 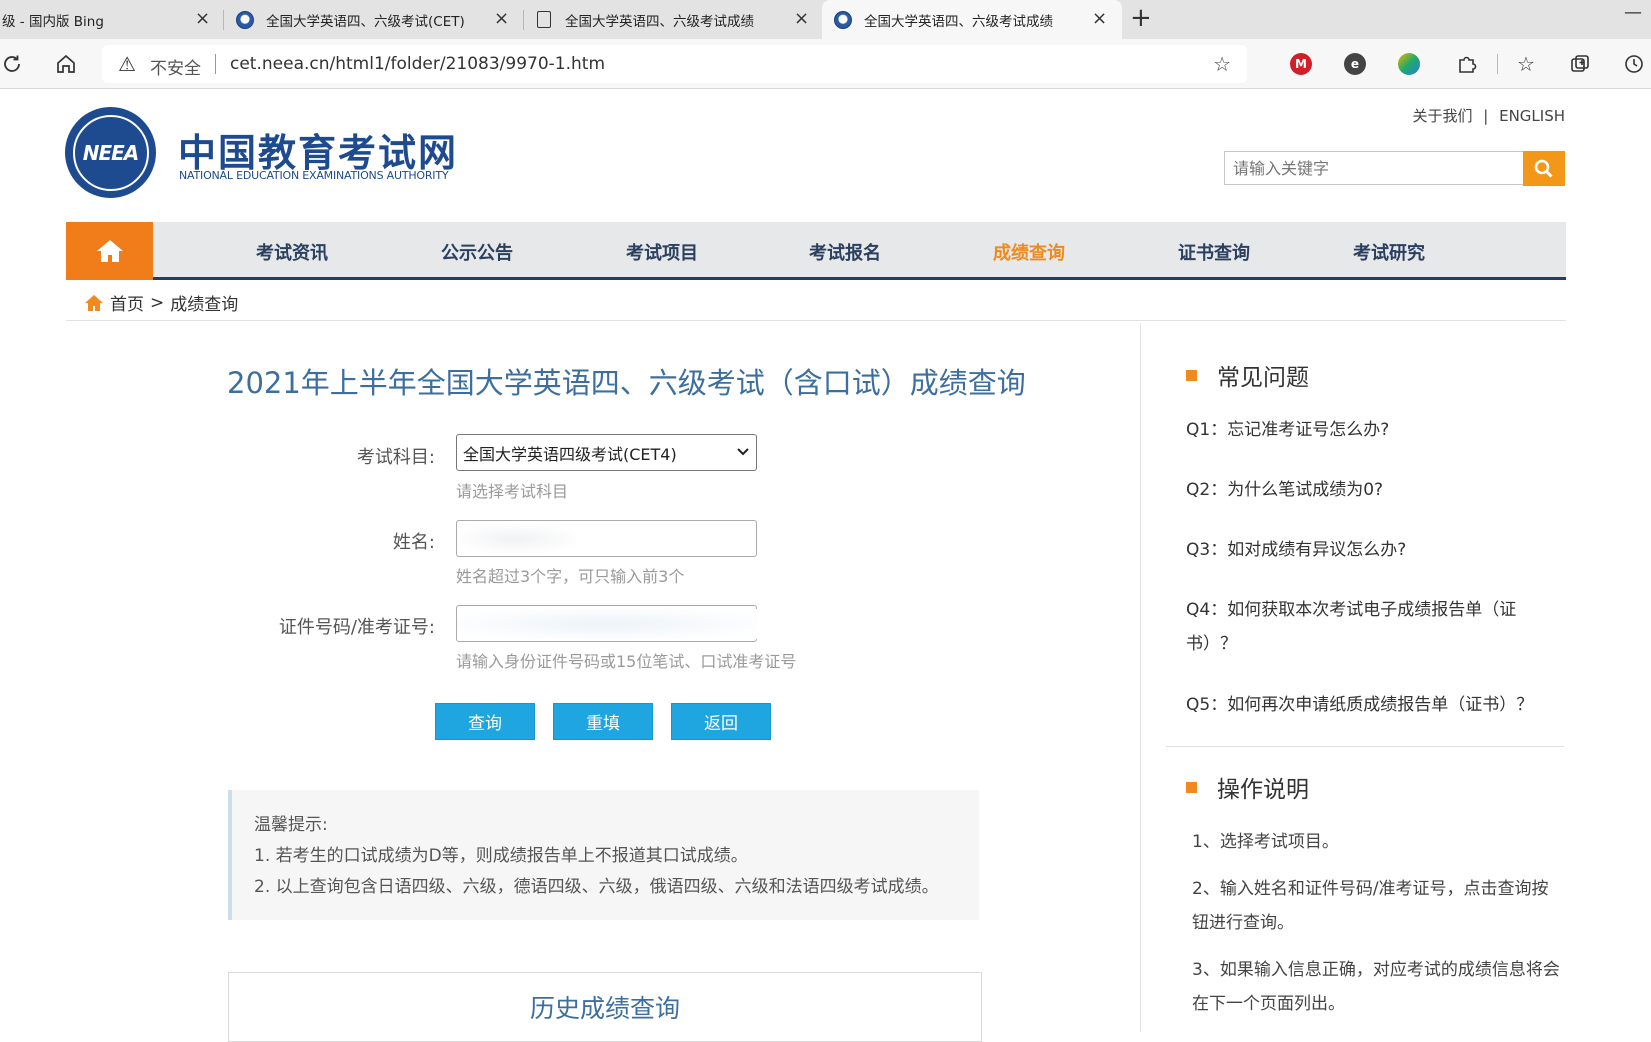 I want to click on add-favorite-icon: ☆, so click(x=1222, y=64).